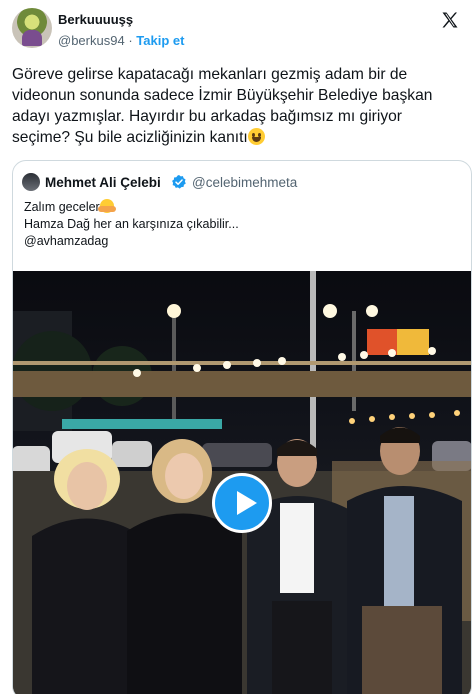  I want to click on author-avatar, so click(32, 28).